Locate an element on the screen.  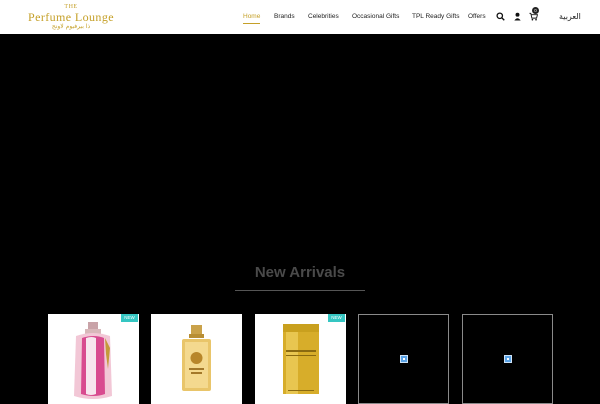
nav-tpl-ready-gifts: TPL Ready Gifts is located at coordinates (435, 16).